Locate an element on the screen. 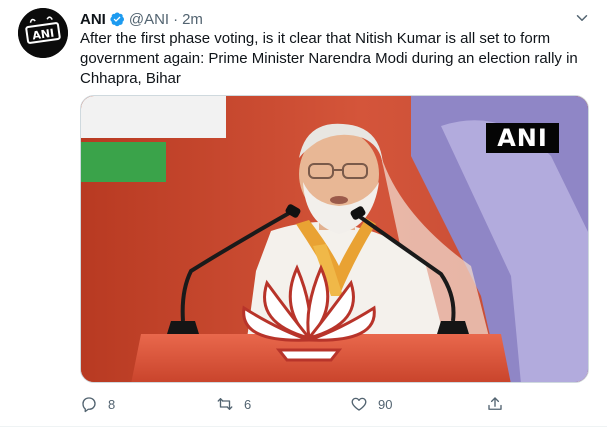 The height and width of the screenshot is (427, 607). timestamp: 2m is located at coordinates (192, 19).